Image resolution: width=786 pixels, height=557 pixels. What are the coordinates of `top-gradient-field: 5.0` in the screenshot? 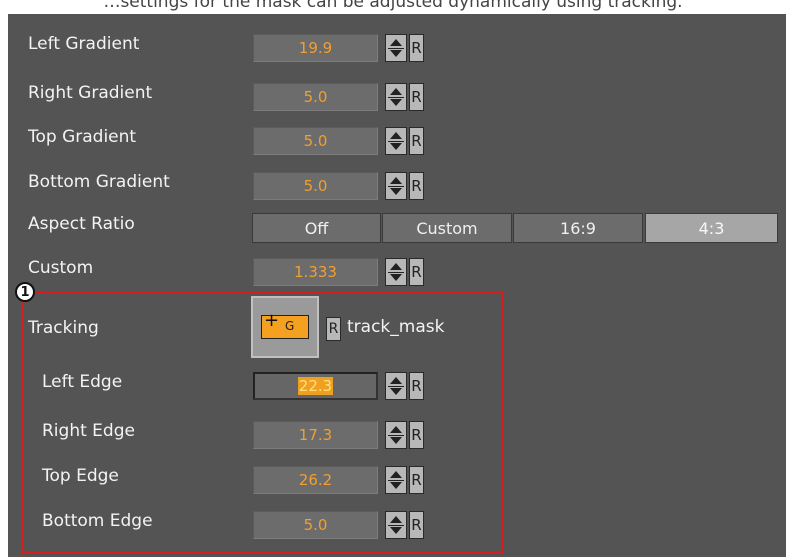 It's located at (315, 141).